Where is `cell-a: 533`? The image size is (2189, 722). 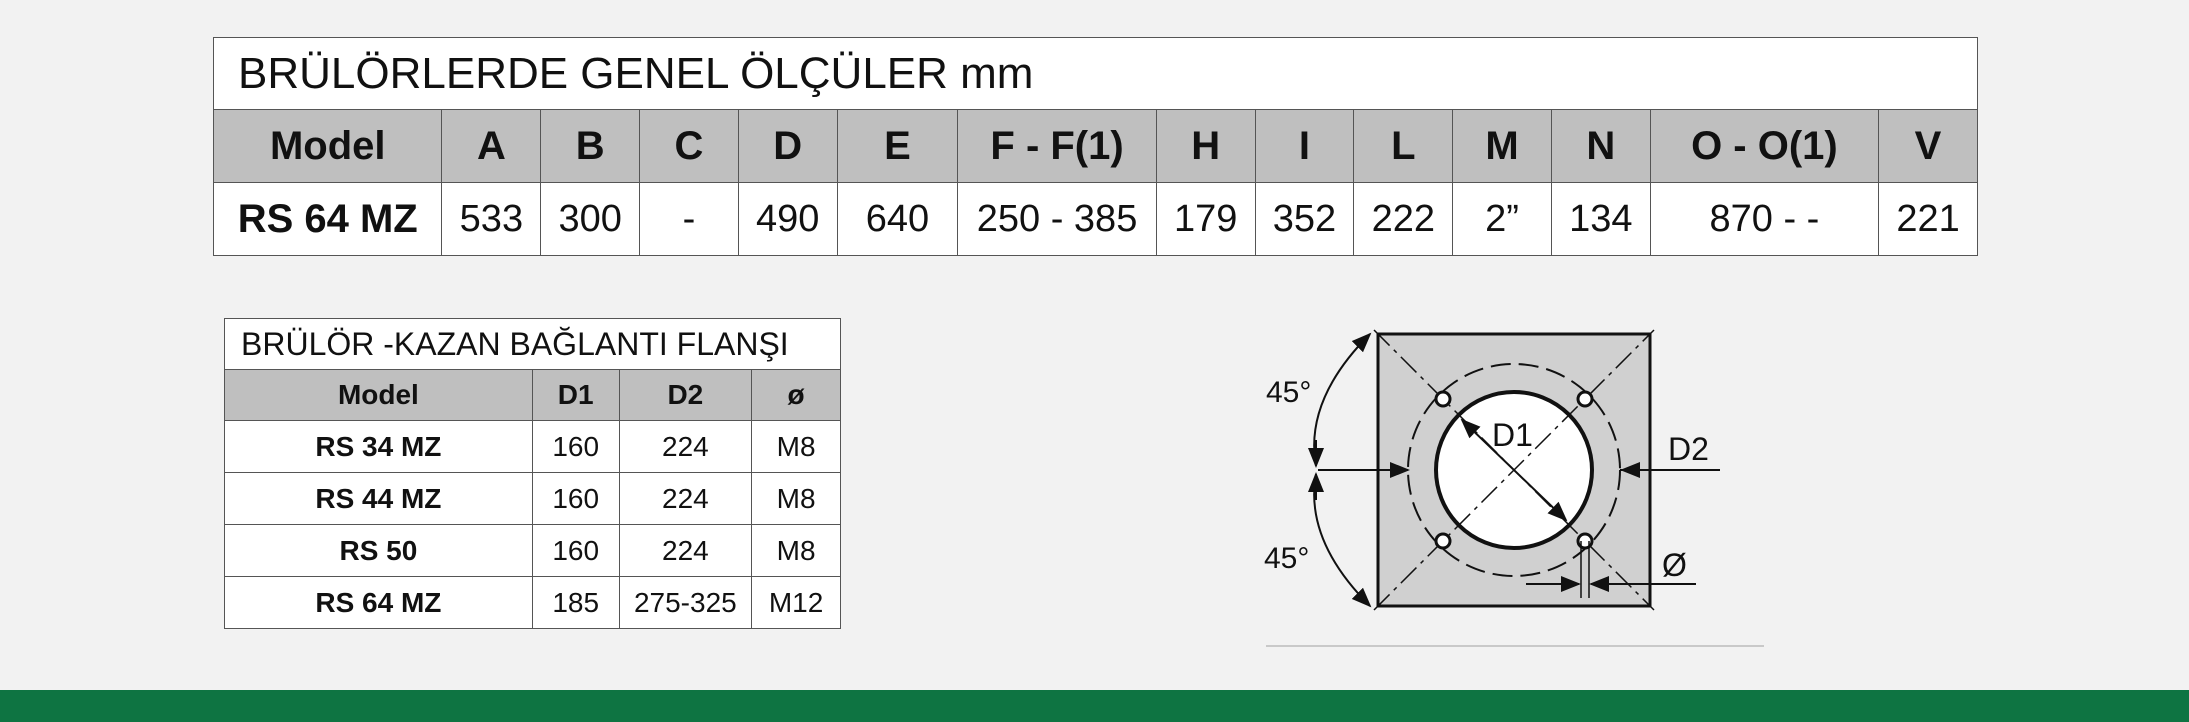 cell-a: 533 is located at coordinates (491, 219).